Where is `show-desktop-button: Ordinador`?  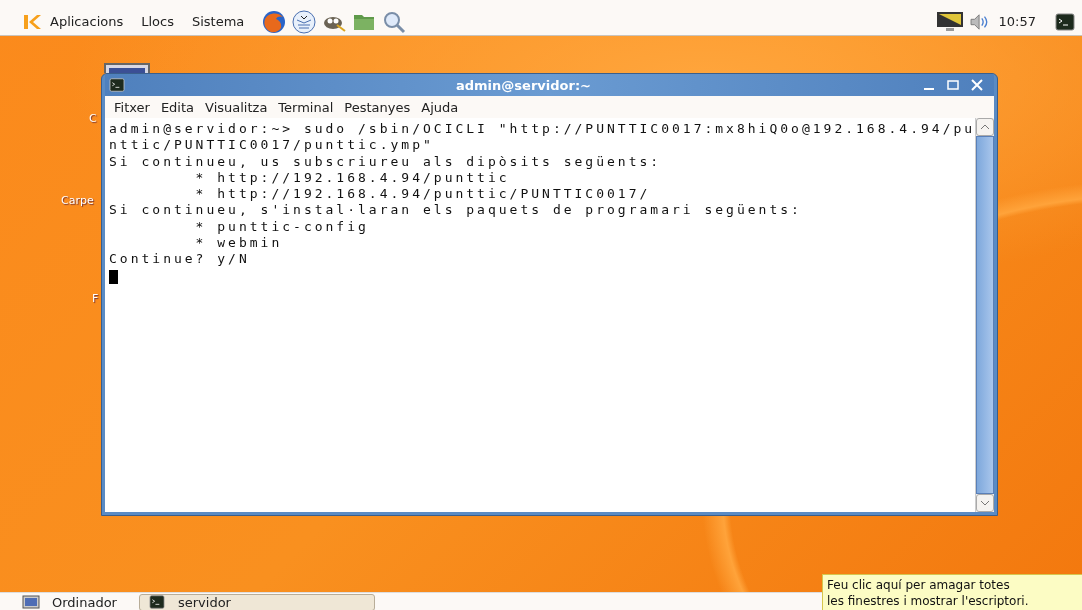
show-desktop-button: Ordinador is located at coordinates (69, 602).